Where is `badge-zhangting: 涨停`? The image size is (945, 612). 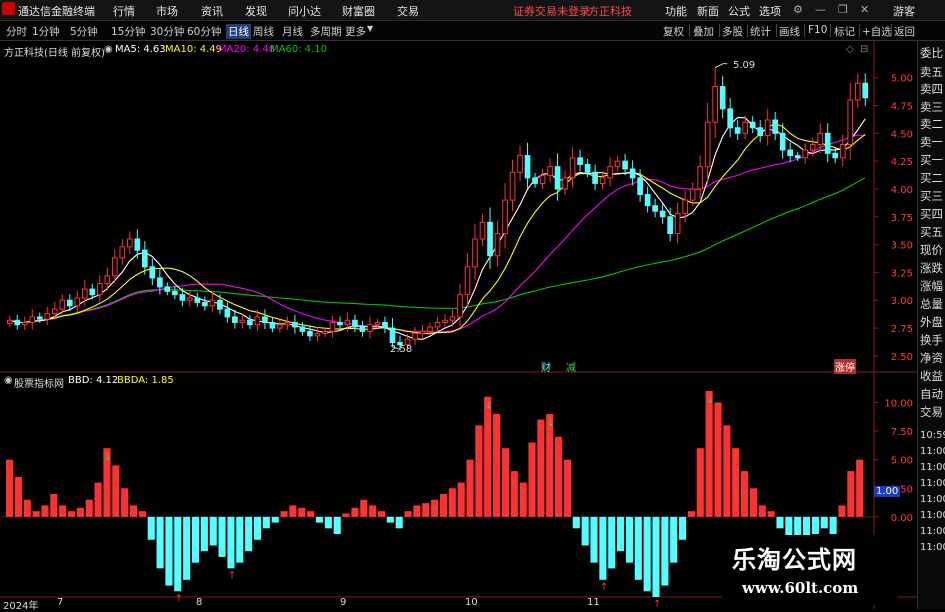
badge-zhangting: 涨停 is located at coordinates (845, 366).